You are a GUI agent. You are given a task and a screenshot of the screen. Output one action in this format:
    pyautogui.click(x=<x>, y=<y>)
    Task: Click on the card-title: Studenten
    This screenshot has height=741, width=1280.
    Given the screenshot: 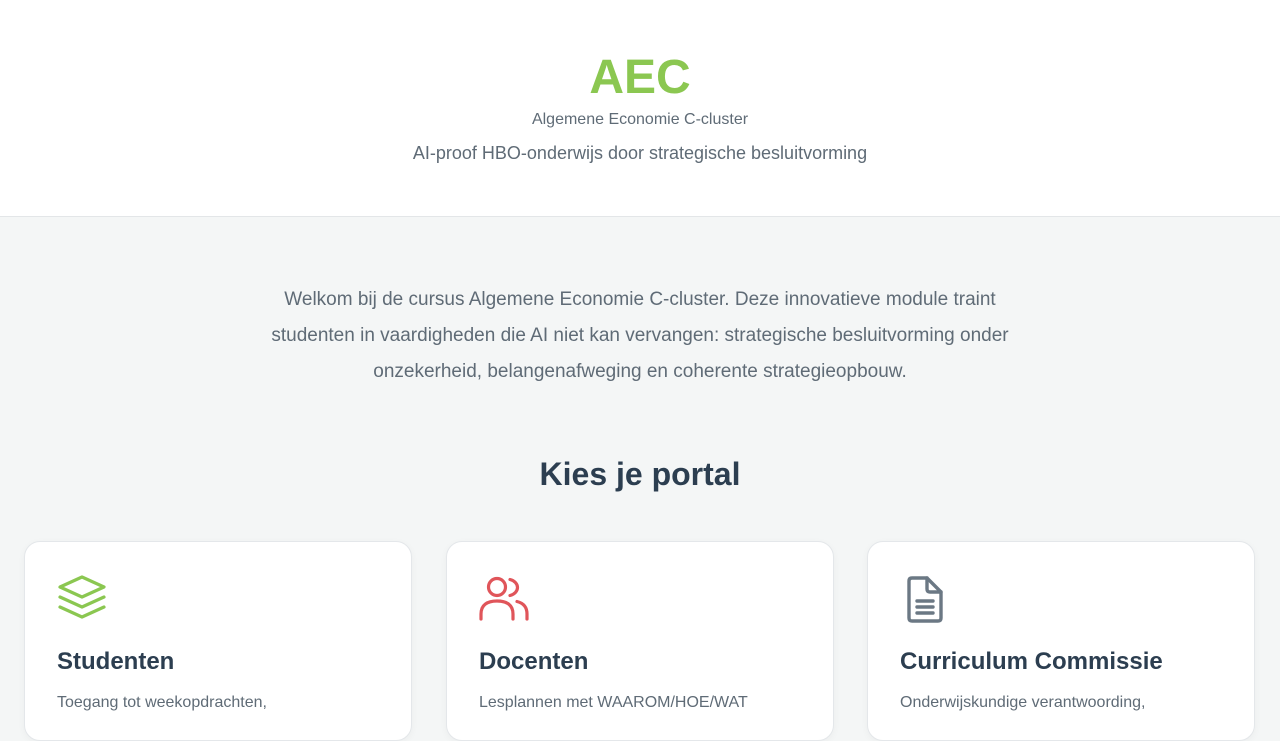 What is the action you would take?
    pyautogui.click(x=116, y=661)
    